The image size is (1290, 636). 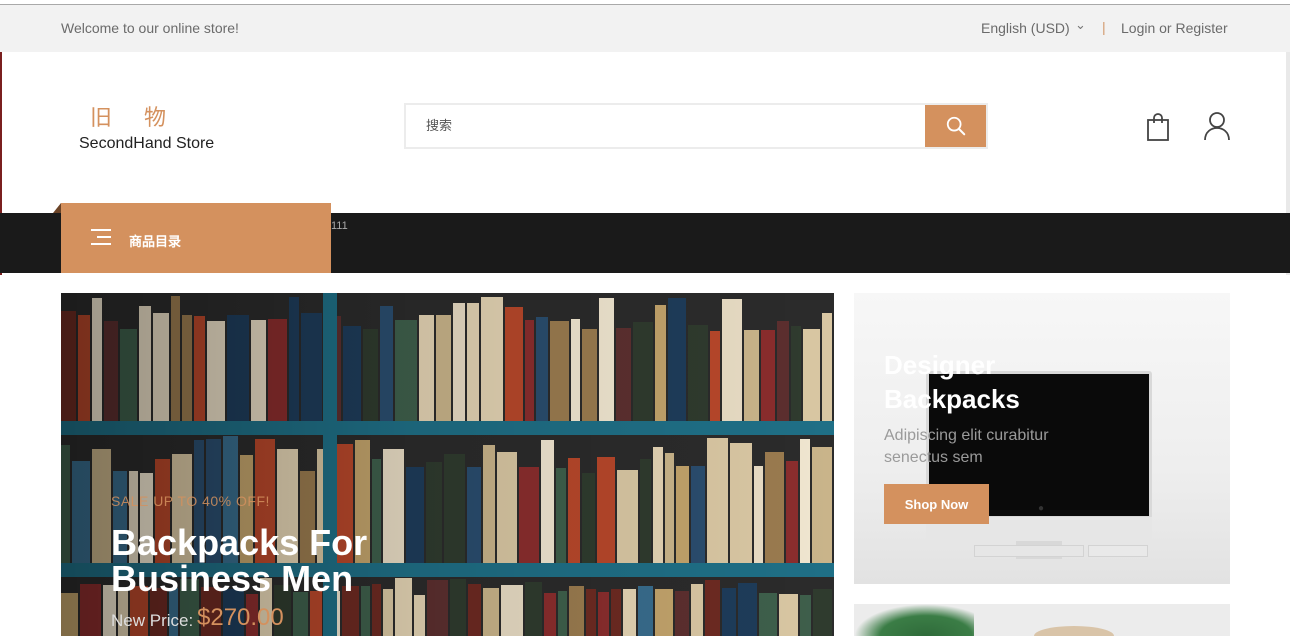 What do you see at coordinates (147, 143) in the screenshot?
I see `logo-english: SecondHand Store` at bounding box center [147, 143].